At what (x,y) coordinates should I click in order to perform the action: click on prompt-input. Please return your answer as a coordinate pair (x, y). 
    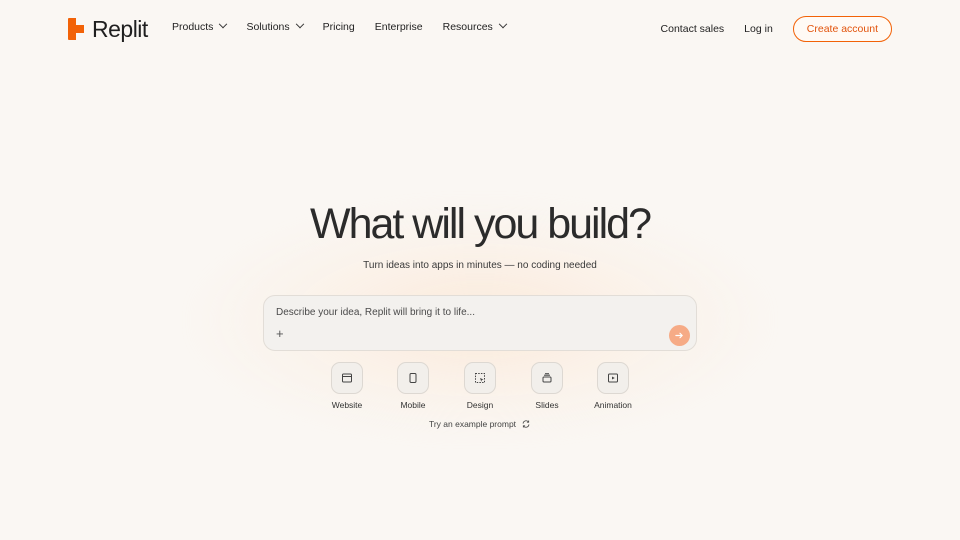
    Looking at the image, I should click on (466, 312).